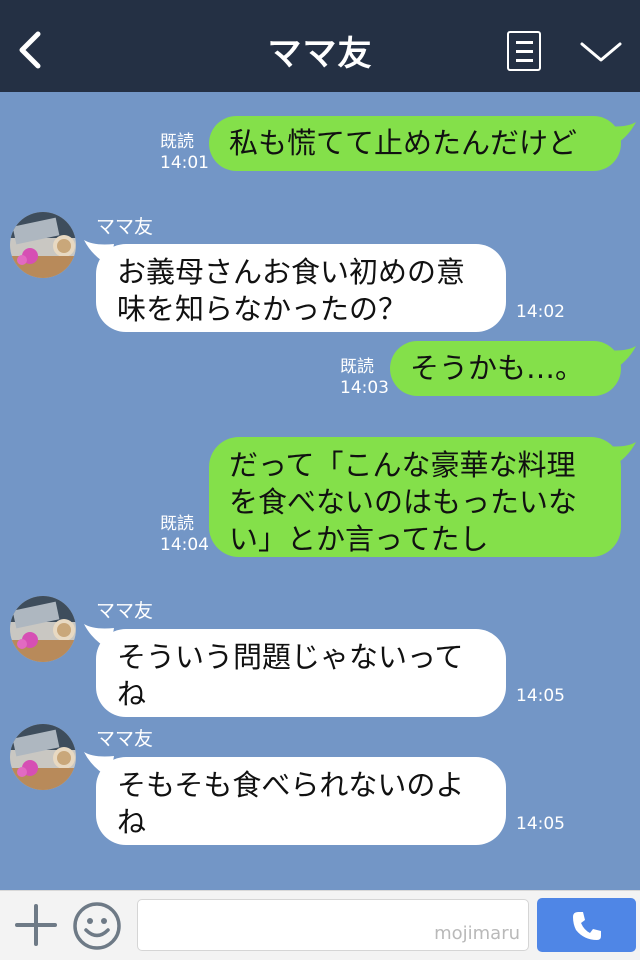 The height and width of the screenshot is (960, 640). Describe the element at coordinates (301, 288) in the screenshot. I see `incoming-message: お義母さんお食い初めの意味を知らなかったの？` at that location.